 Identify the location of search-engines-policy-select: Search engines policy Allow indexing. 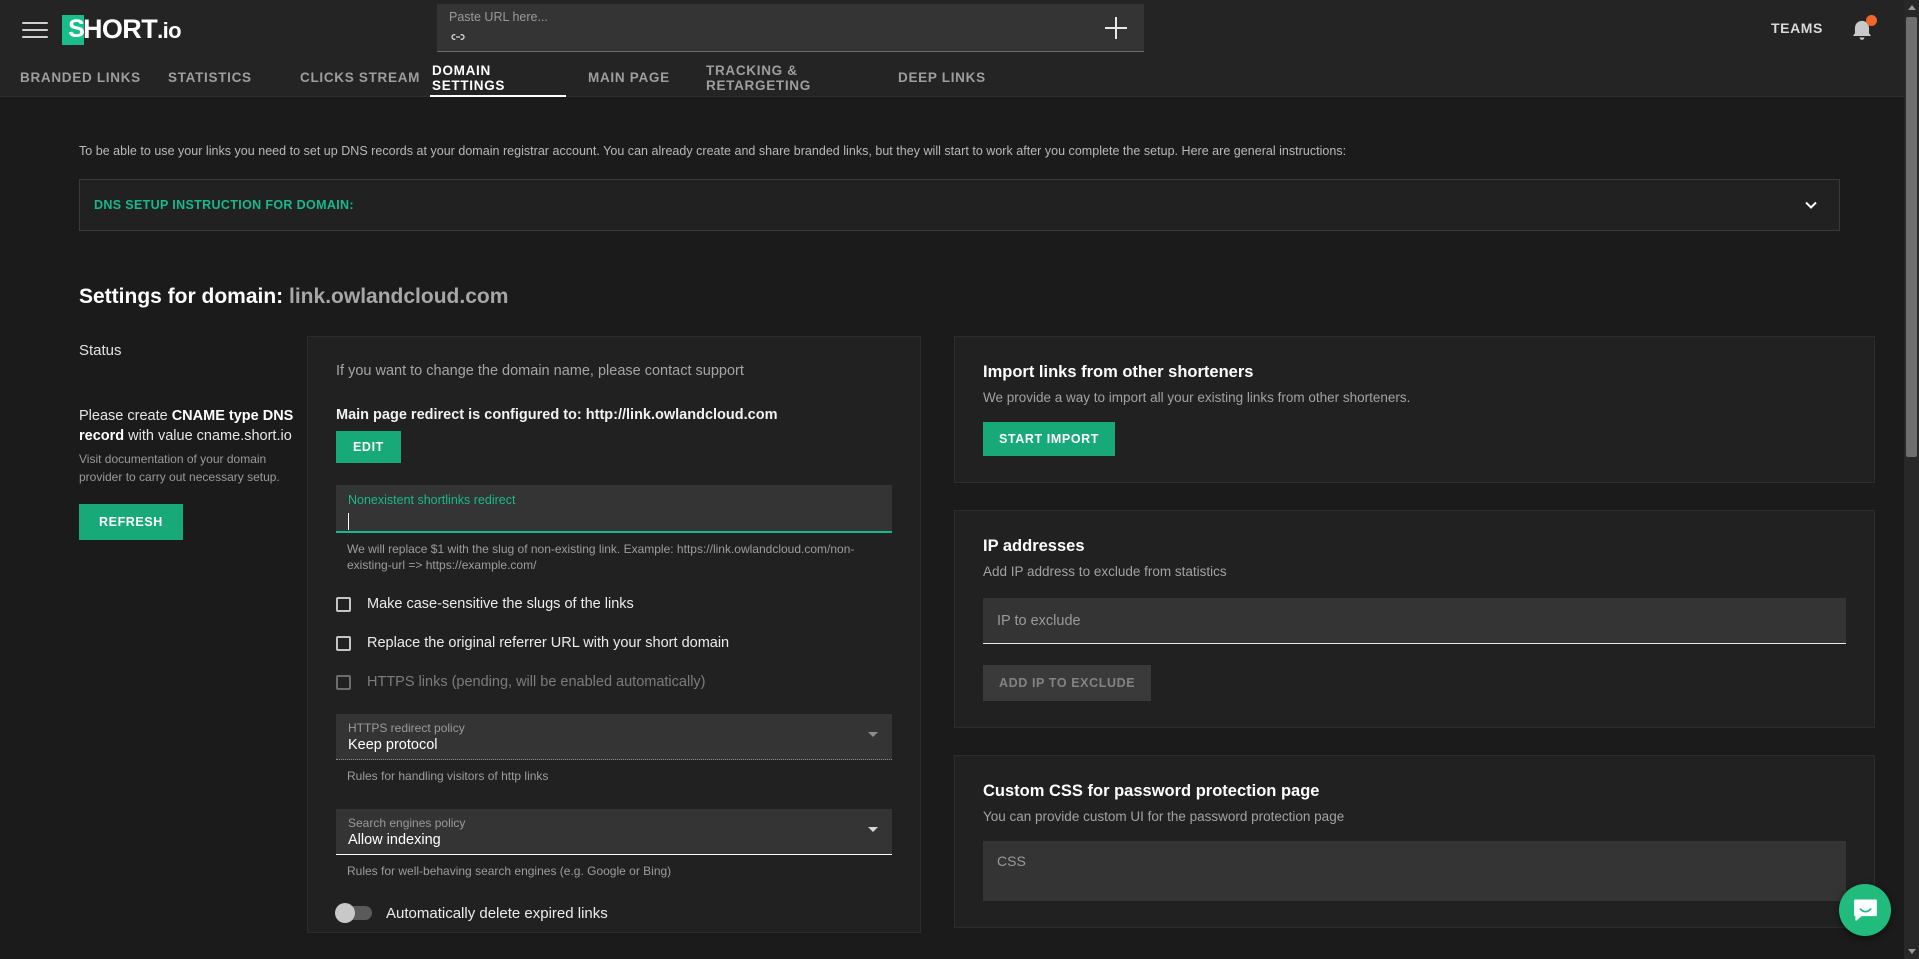
(614, 831).